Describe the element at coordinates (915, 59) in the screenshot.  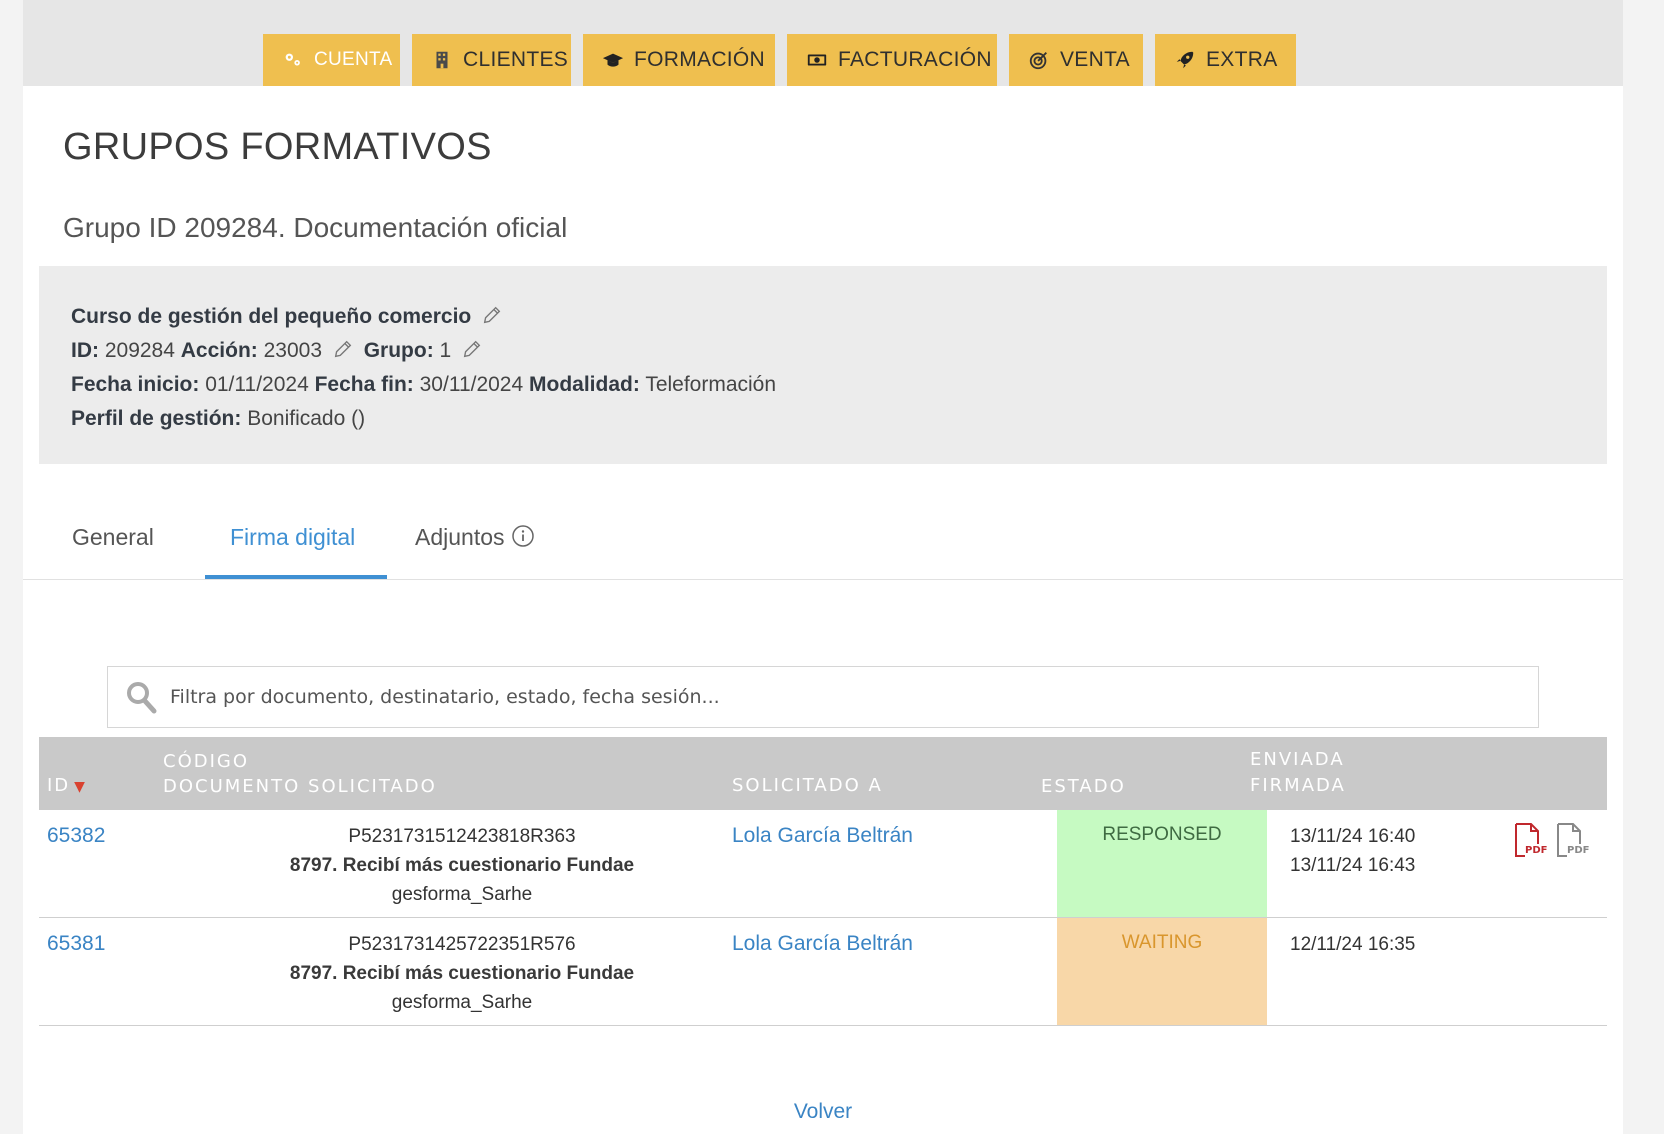
I see `menu-label: FACTURACIÓN` at that location.